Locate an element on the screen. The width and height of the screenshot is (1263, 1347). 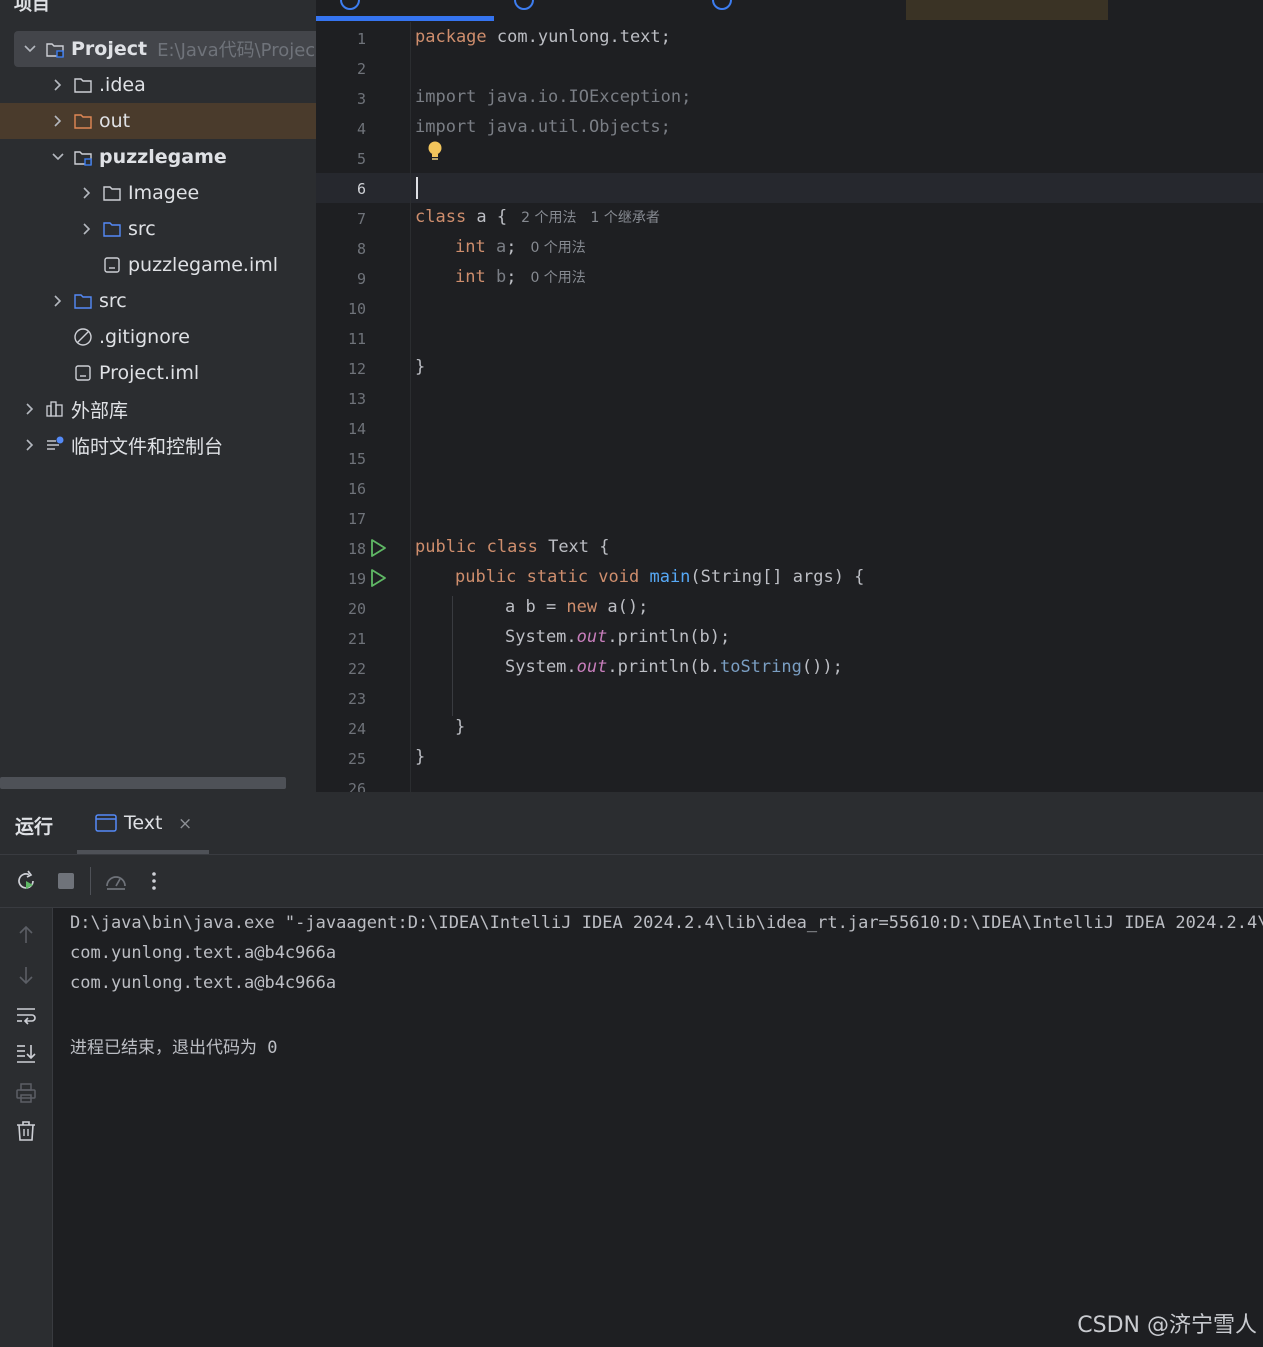
speedometer-icon is located at coordinates (116, 883).